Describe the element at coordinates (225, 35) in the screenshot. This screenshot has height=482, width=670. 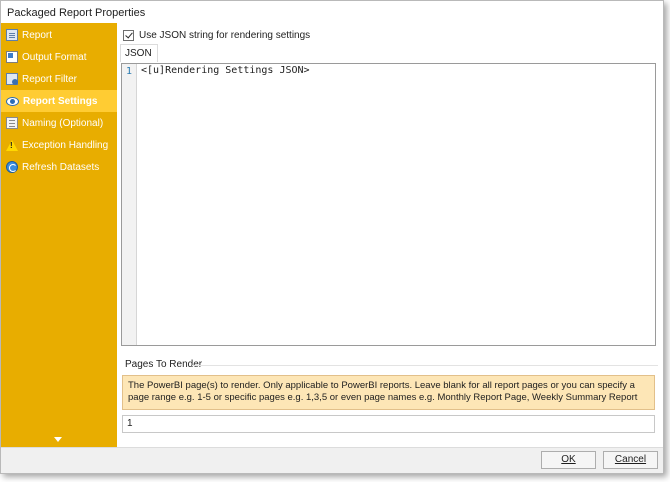
I see `use-json-label: Use JSON string for rendering settings` at that location.